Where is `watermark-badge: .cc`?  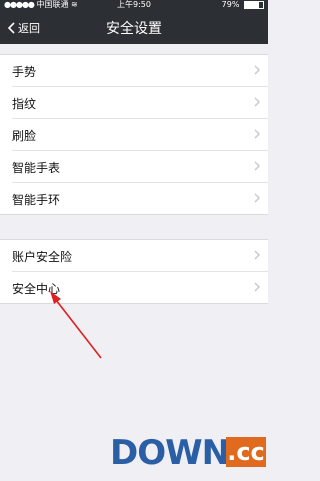 watermark-badge: .cc is located at coordinates (246, 452).